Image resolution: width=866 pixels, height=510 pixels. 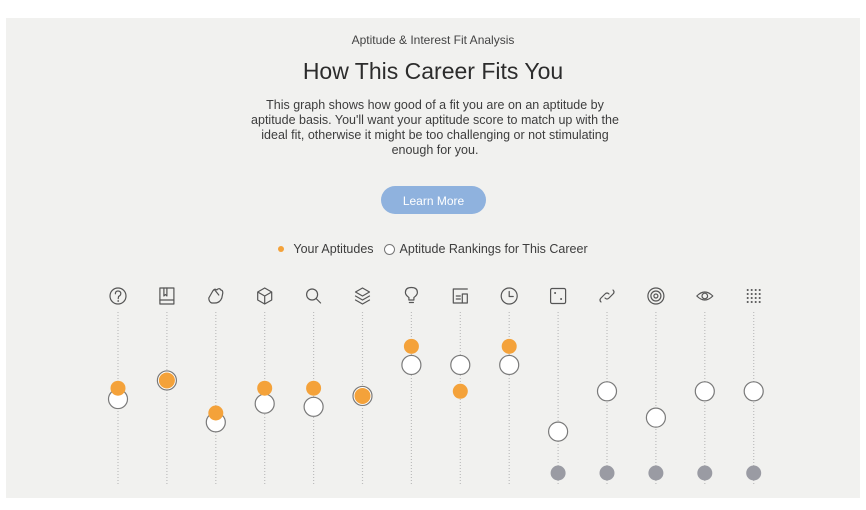 I want to click on target-icon, so click(x=656, y=296).